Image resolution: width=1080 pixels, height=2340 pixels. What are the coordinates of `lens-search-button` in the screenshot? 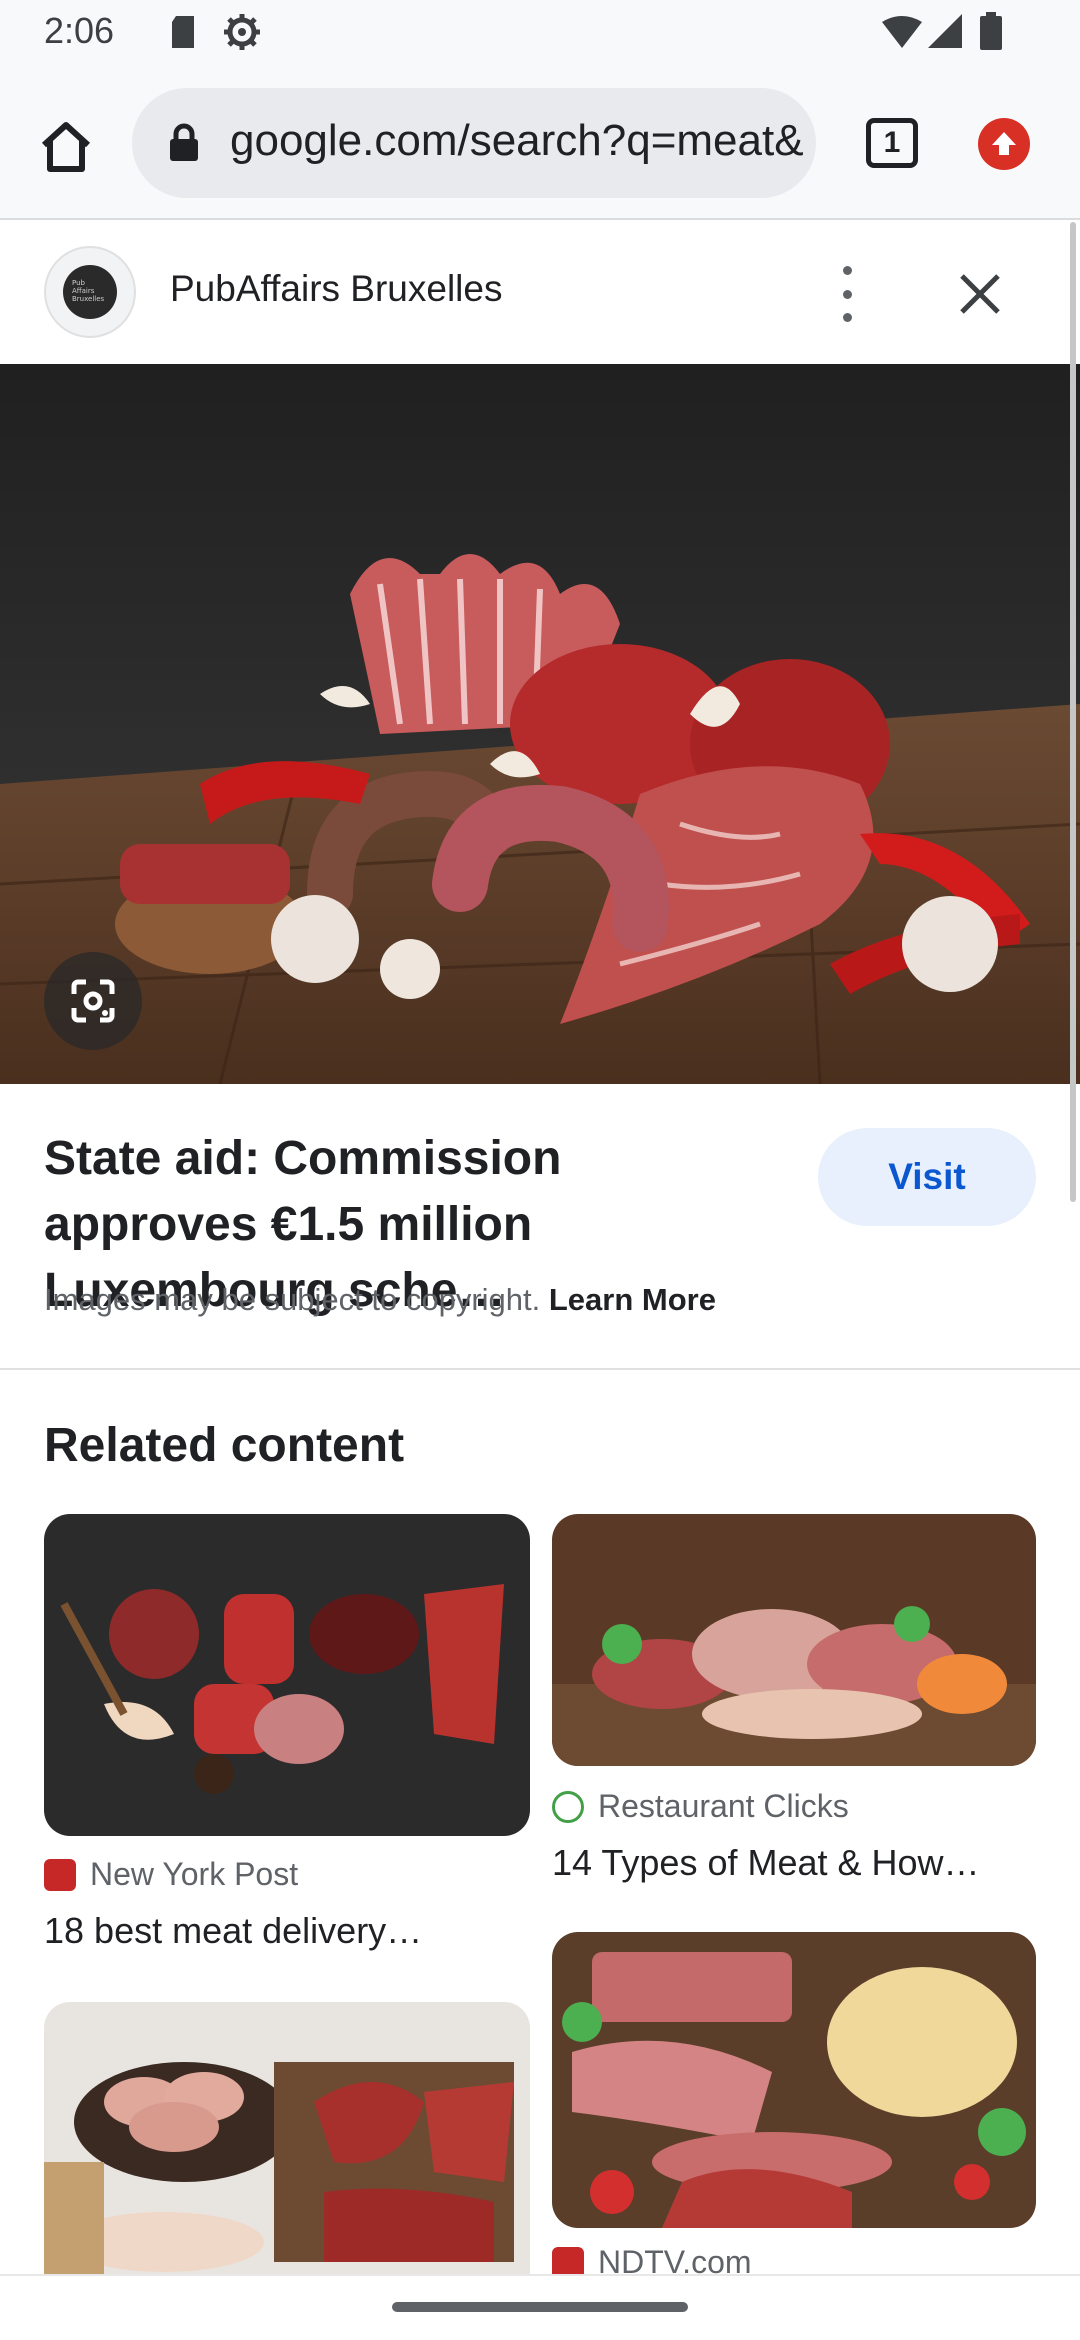 It's located at (93, 1001).